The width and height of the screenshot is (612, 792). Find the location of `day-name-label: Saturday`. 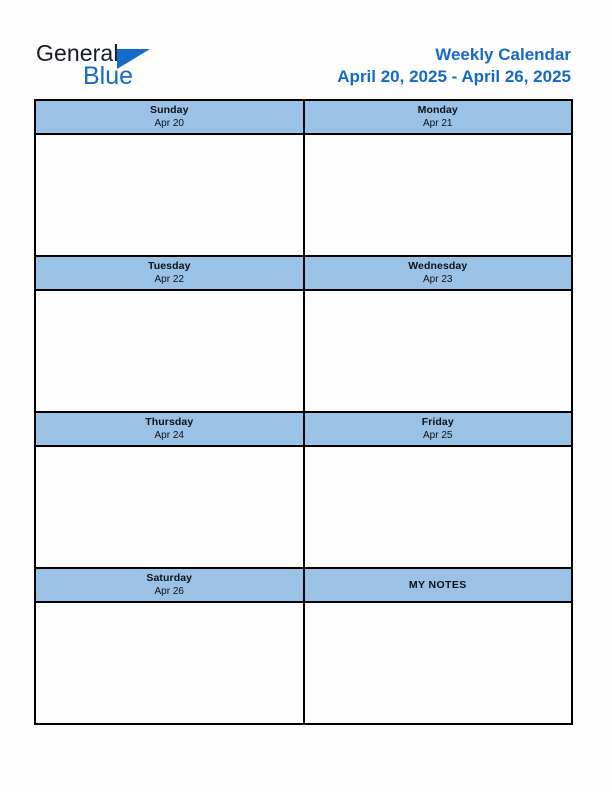

day-name-label: Saturday is located at coordinates (169, 578).